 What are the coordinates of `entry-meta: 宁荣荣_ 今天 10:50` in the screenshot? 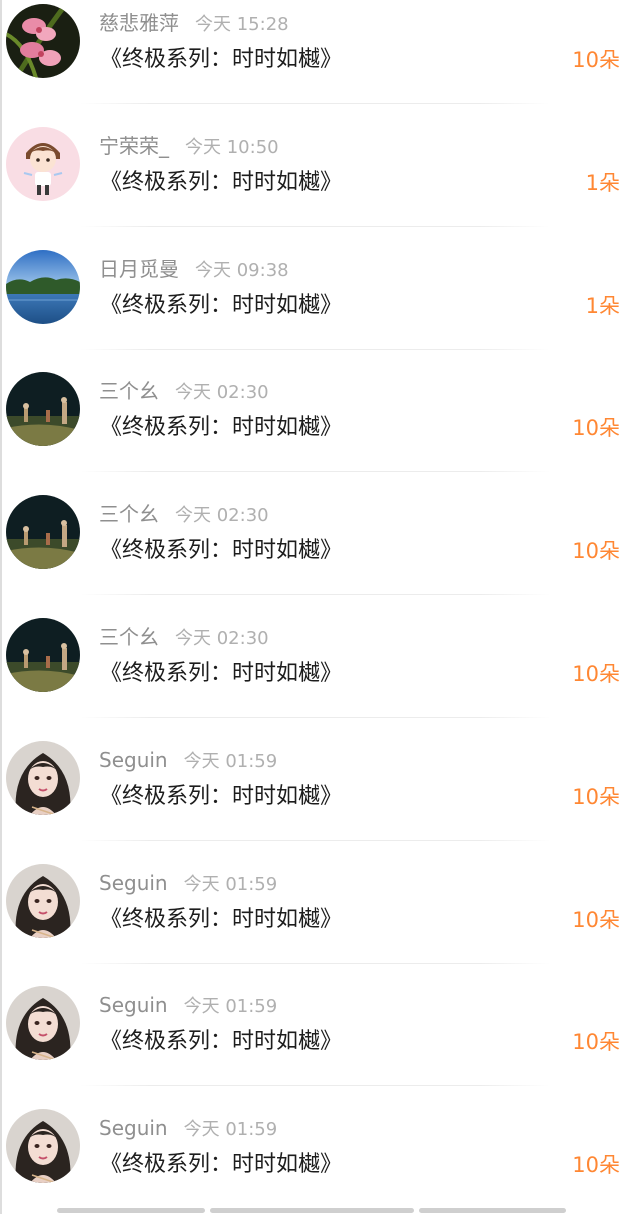 It's located at (189, 146).